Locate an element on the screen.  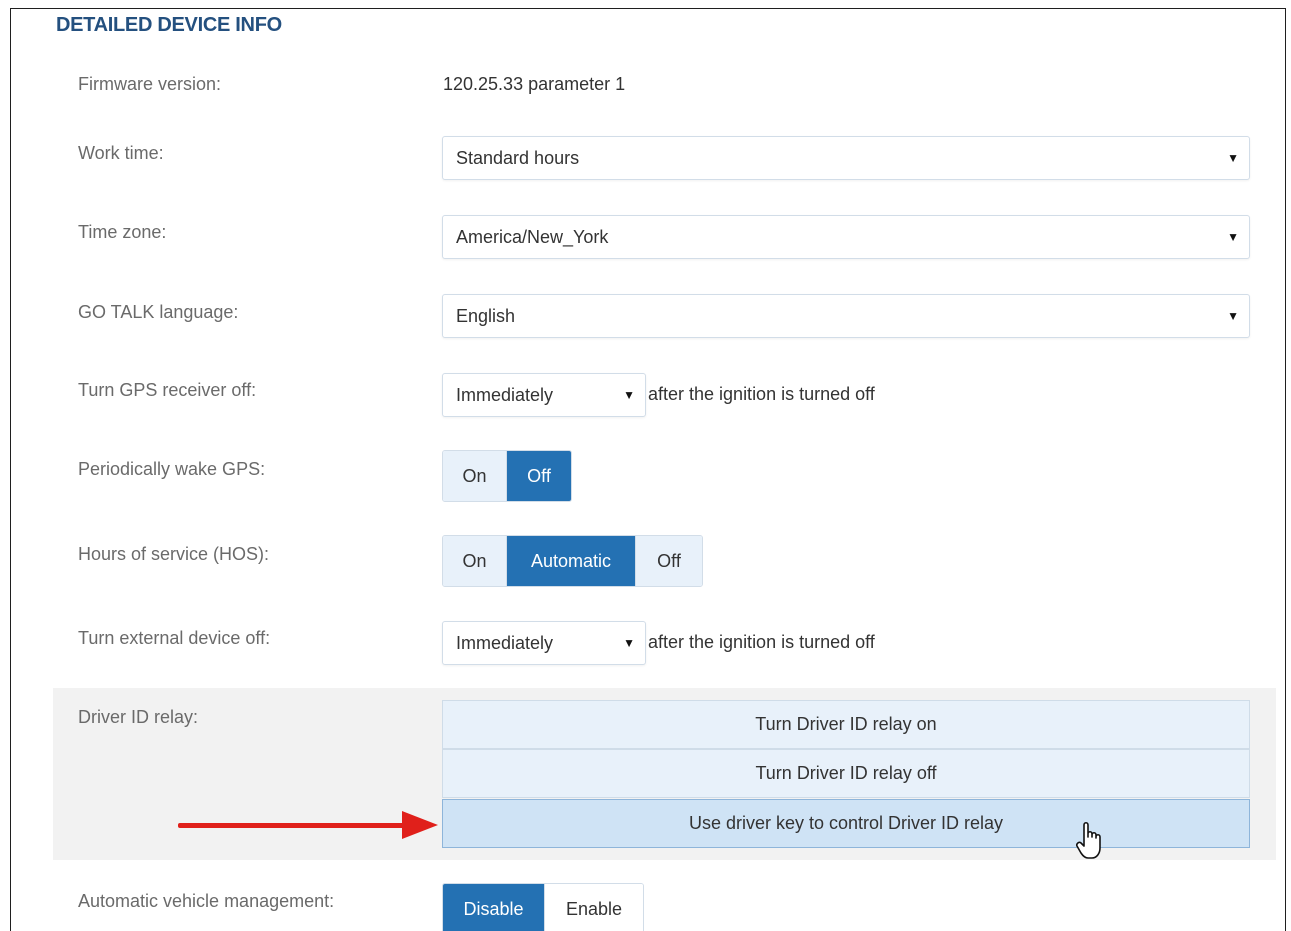
avm-enable-button: Enable is located at coordinates (594, 907).